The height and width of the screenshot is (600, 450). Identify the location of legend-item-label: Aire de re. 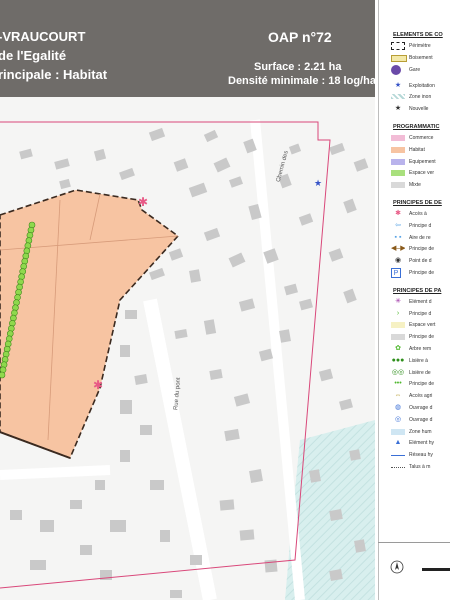
(420, 237).